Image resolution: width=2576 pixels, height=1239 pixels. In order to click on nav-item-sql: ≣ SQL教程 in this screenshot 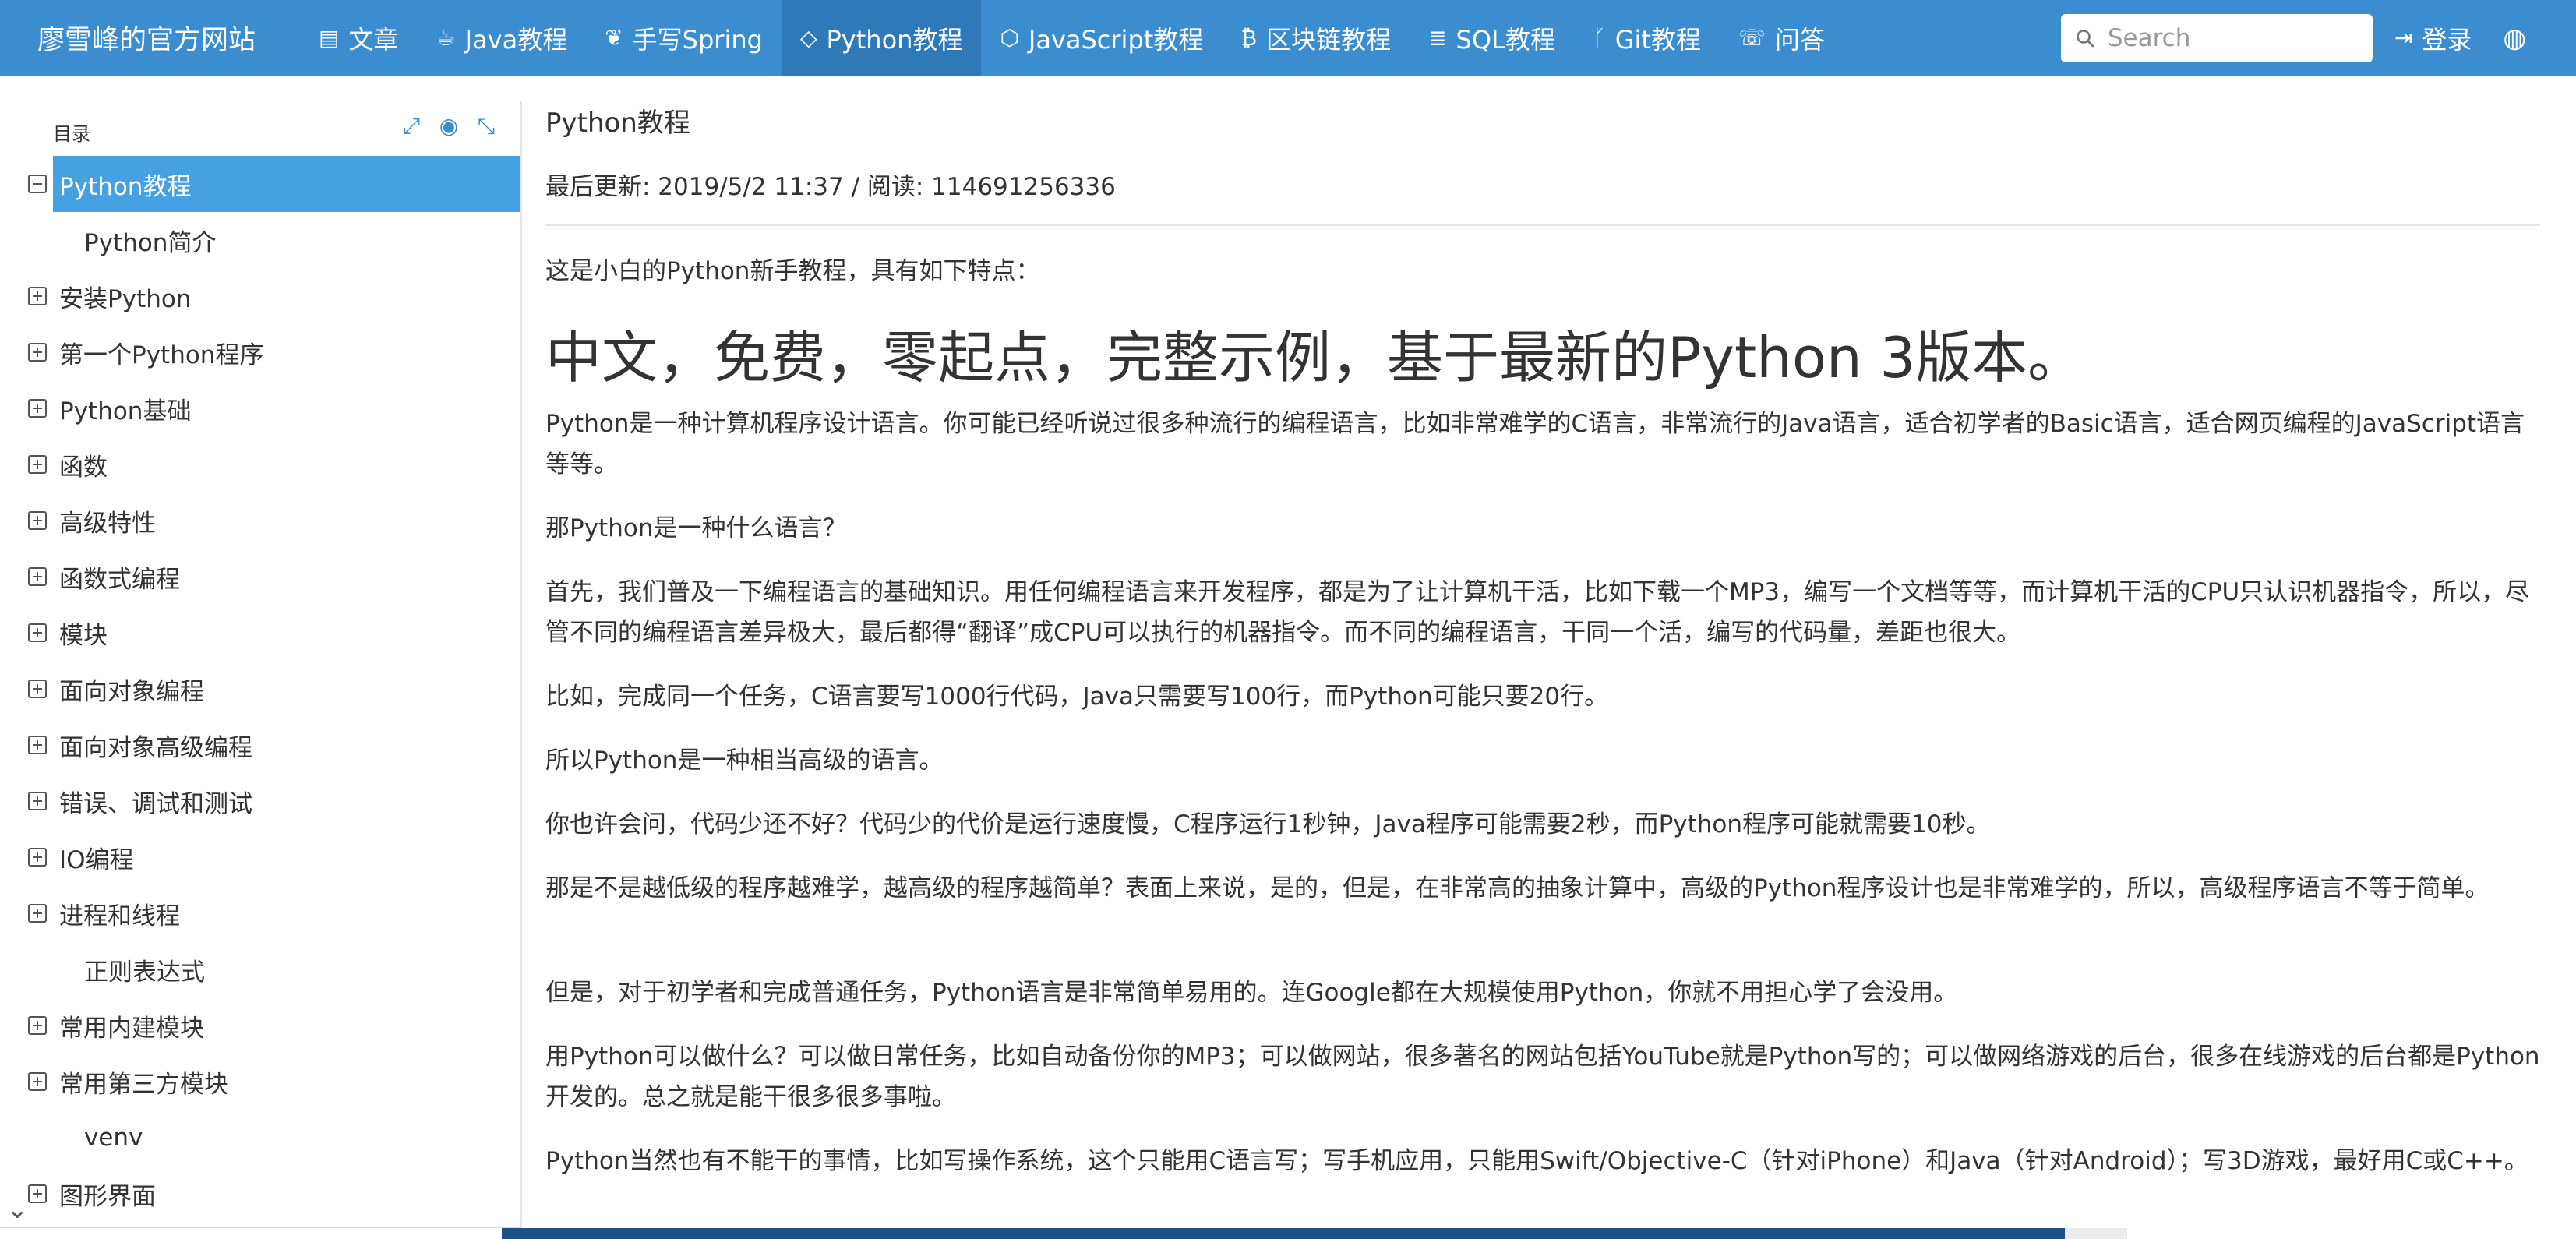, I will do `click(1492, 38)`.